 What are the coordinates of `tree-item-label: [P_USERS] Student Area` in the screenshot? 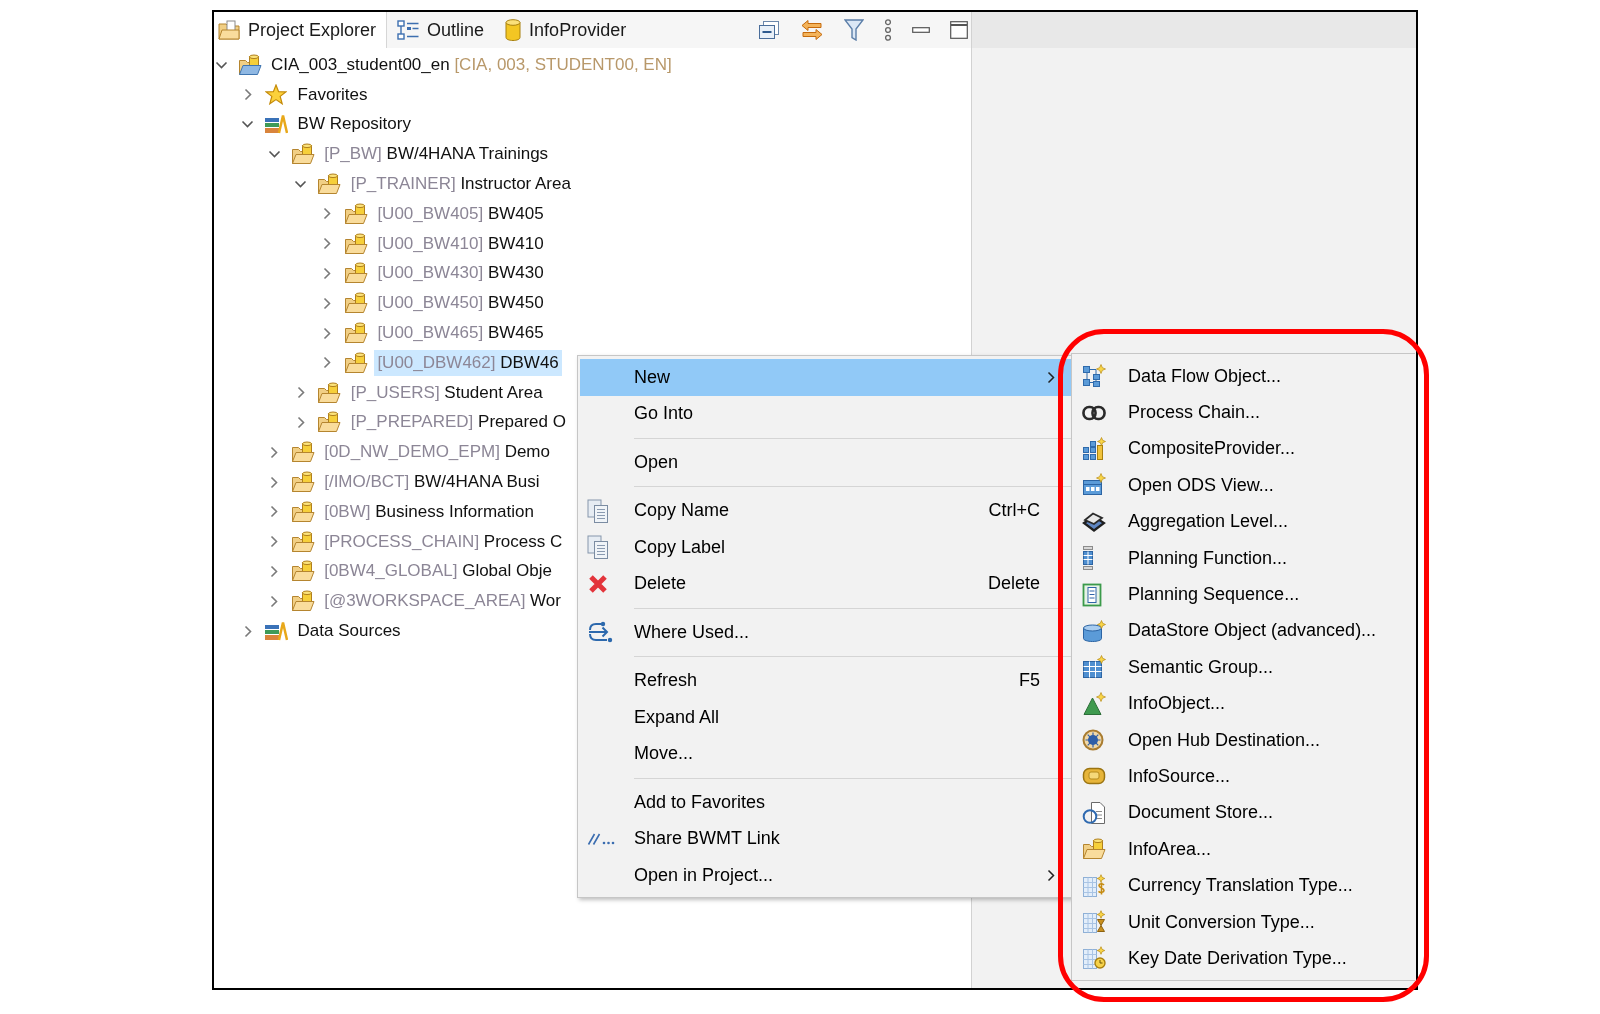 It's located at (446, 392).